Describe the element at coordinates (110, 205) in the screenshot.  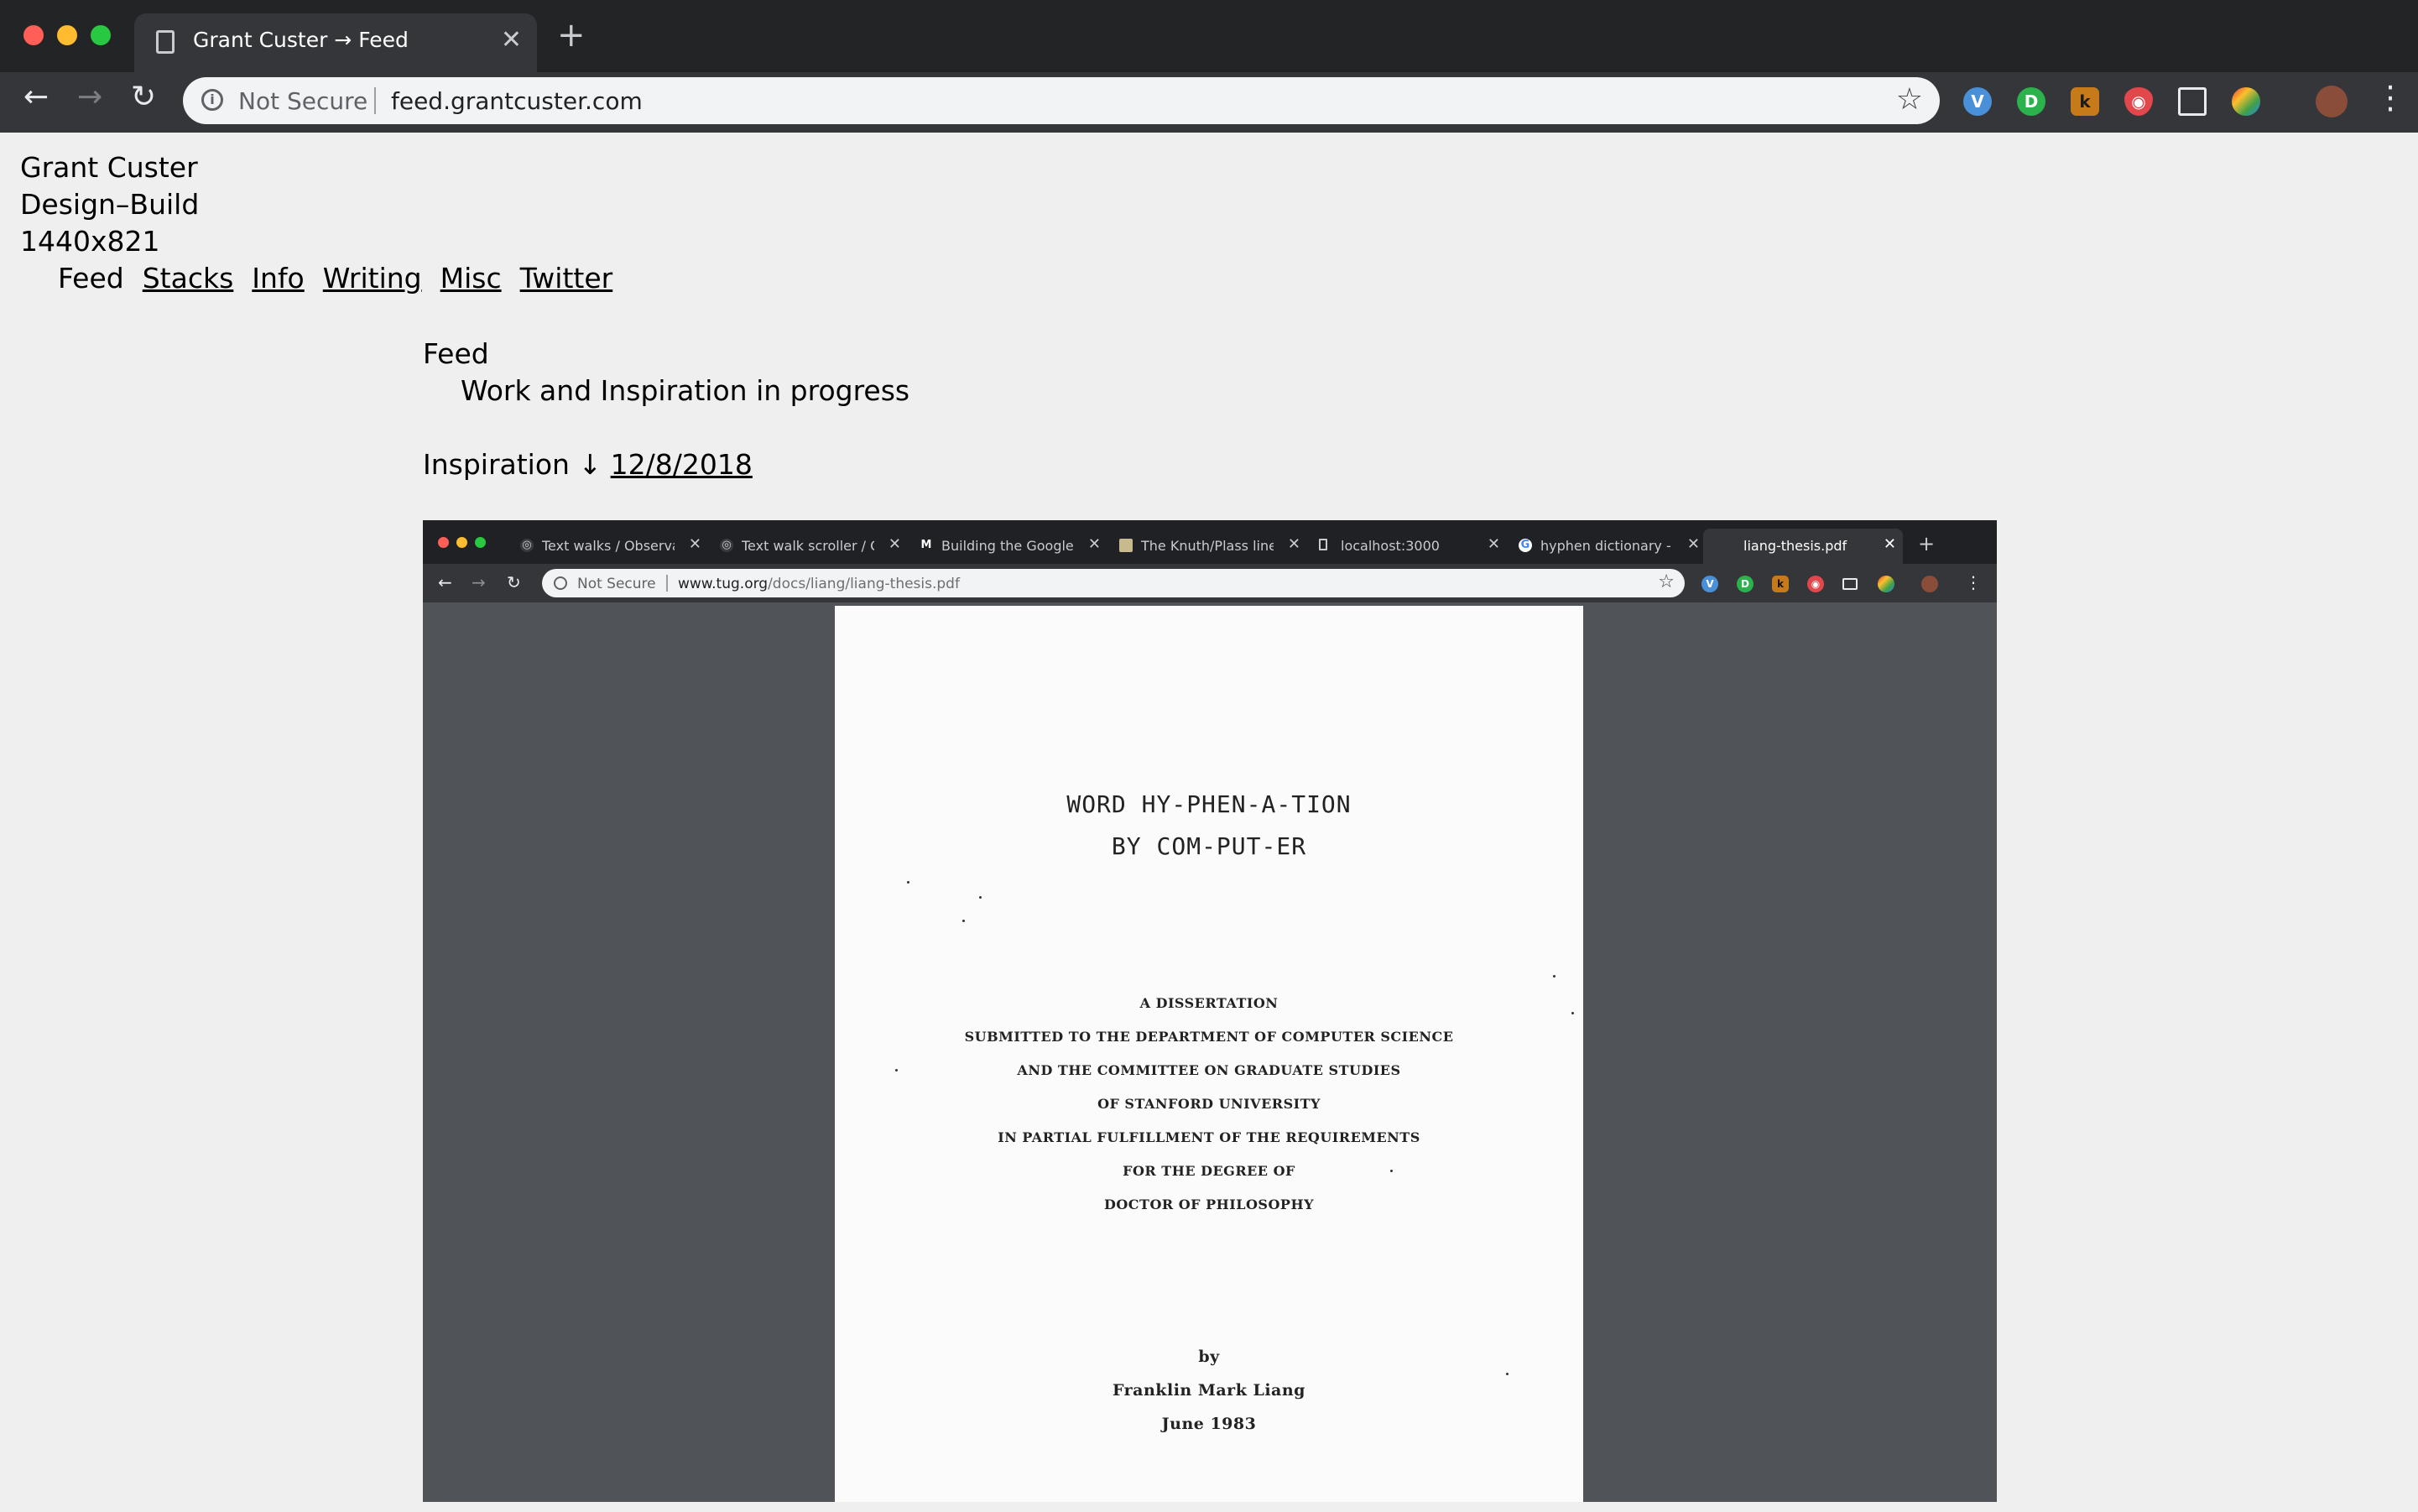
I see `site-tagline: Design–Build` at that location.